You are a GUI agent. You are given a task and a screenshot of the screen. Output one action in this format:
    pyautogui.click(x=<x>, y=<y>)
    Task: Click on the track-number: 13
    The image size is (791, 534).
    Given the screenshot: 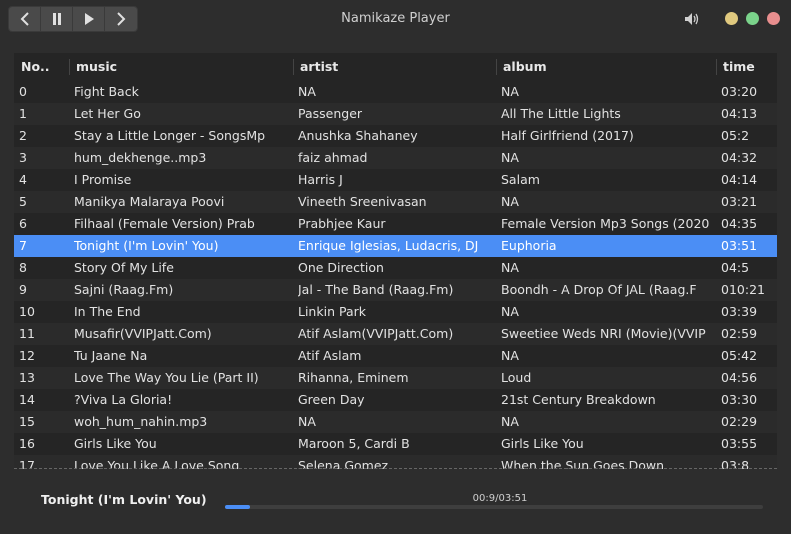 What is the action you would take?
    pyautogui.click(x=27, y=377)
    